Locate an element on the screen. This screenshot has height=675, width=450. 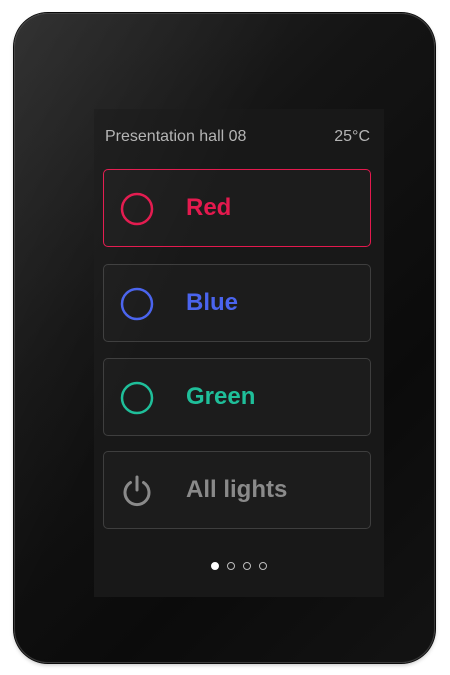
room-name: Presentation hall 08 is located at coordinates (176, 136).